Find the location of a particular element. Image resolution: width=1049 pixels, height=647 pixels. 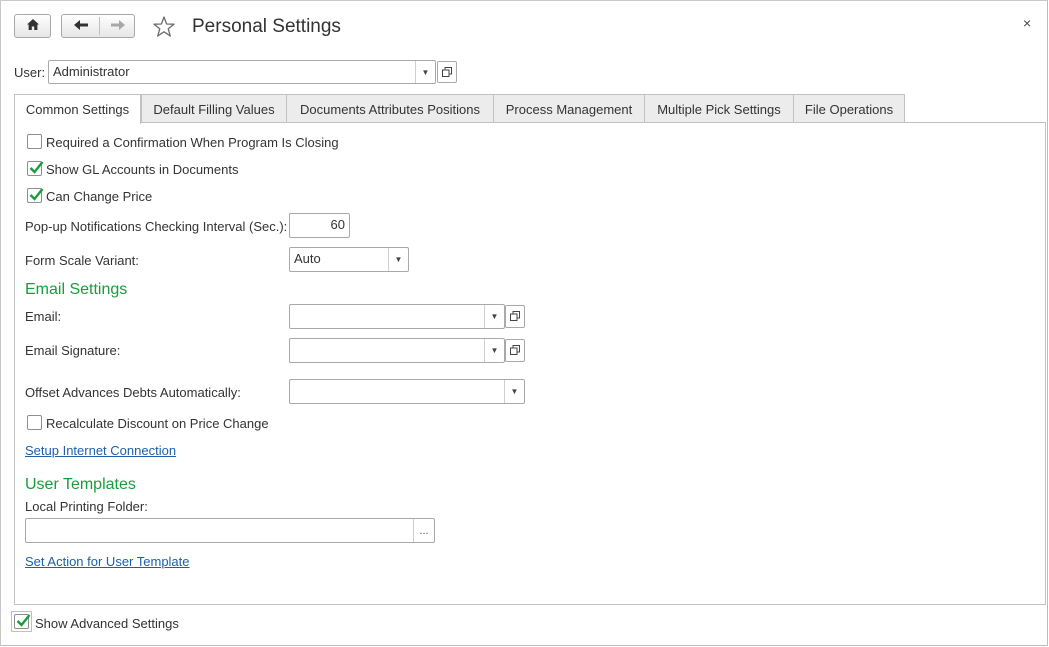

form-scale-value: Auto is located at coordinates (307, 258).